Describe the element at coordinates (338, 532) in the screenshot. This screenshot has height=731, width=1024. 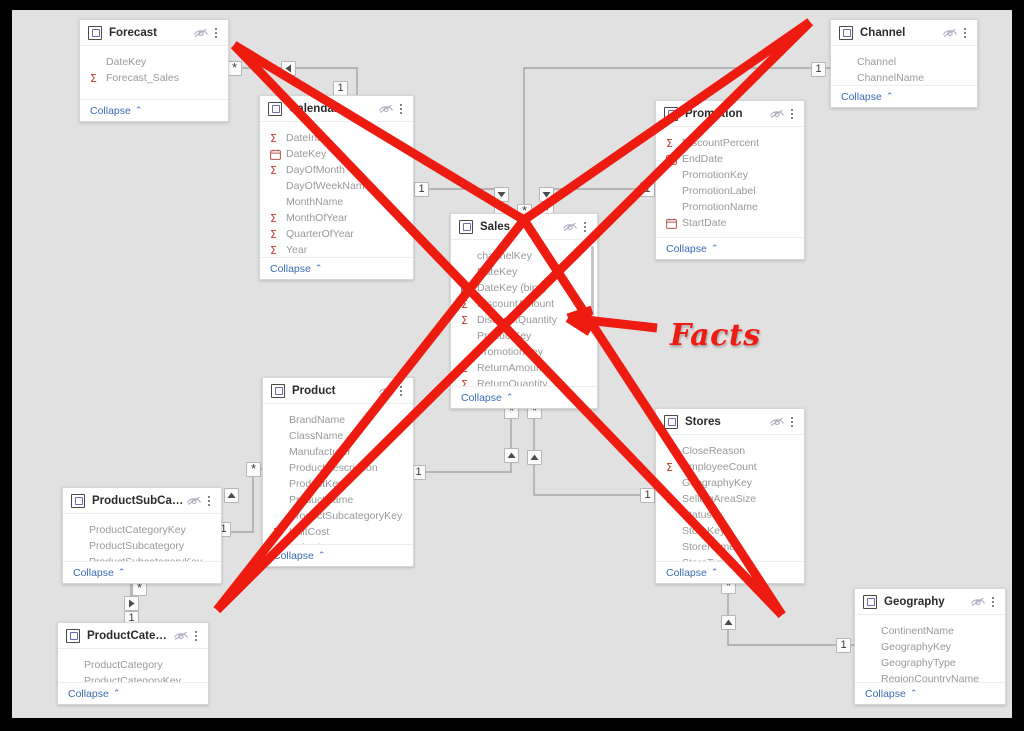
I see `field-row: Σ UnitCost` at that location.